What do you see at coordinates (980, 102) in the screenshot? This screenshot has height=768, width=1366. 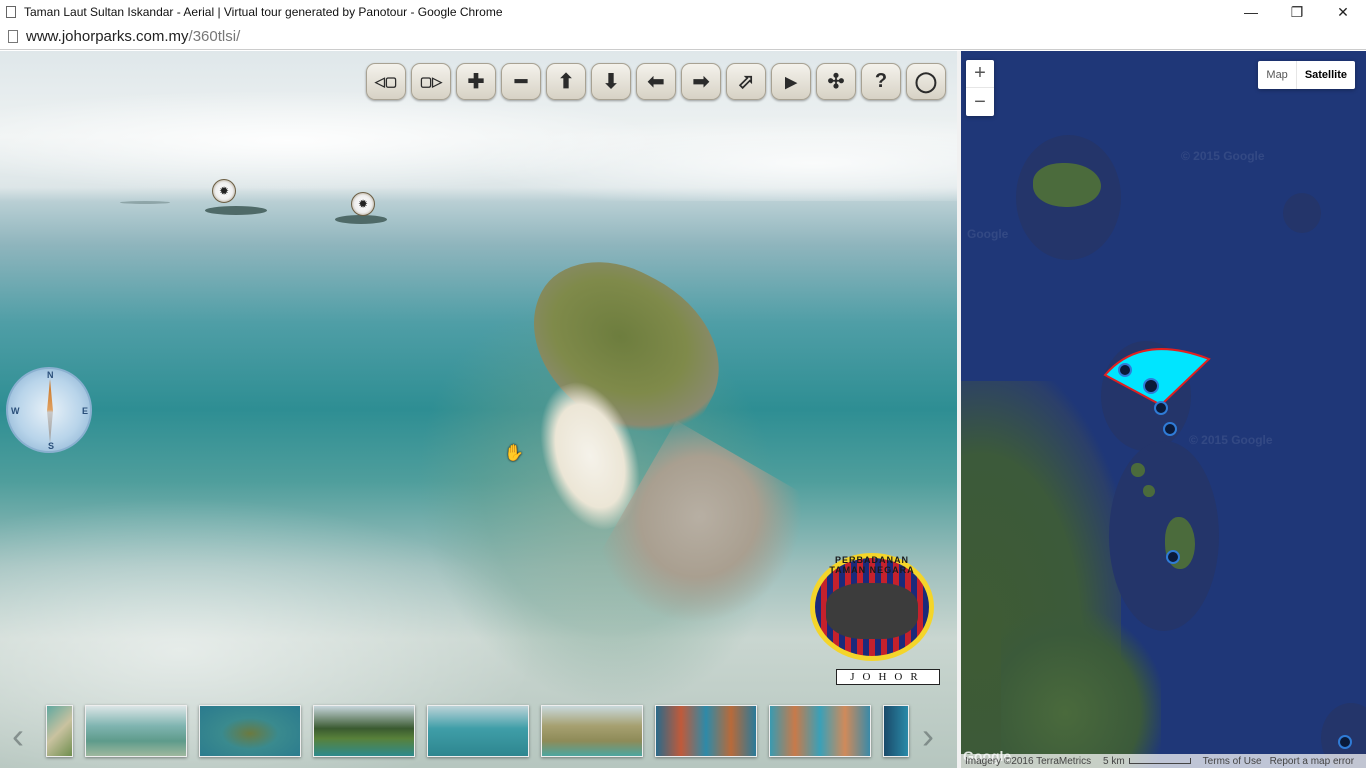 I see `map-zoom-out-button: −` at bounding box center [980, 102].